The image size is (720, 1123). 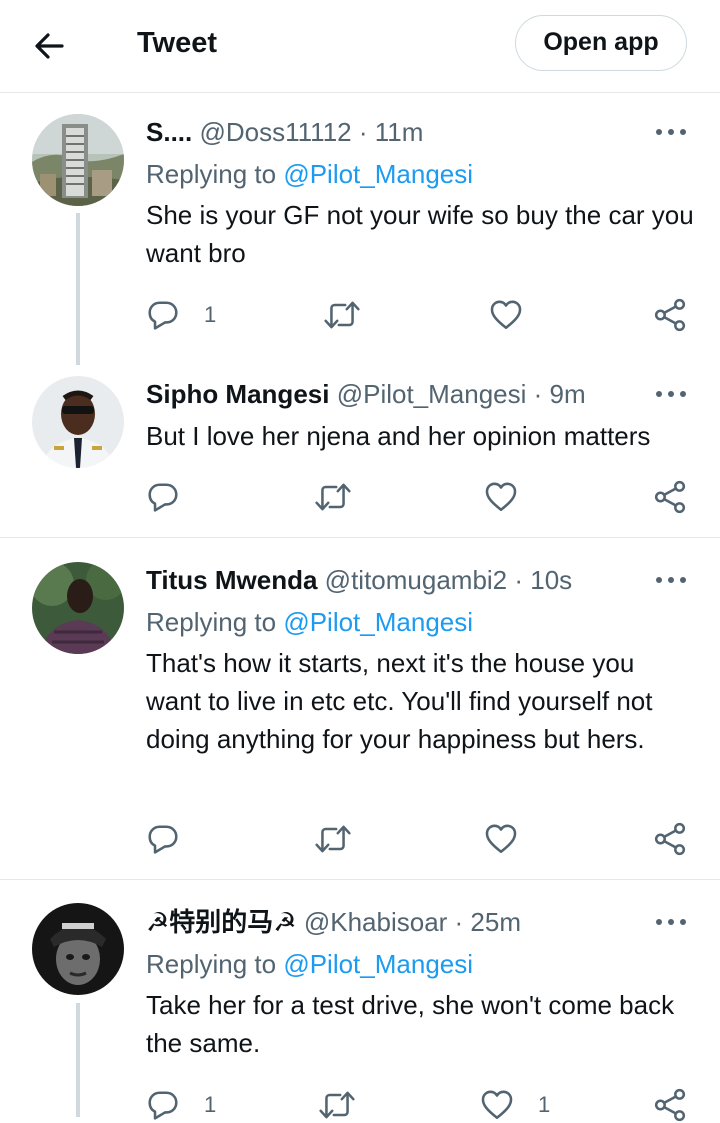 What do you see at coordinates (181, 1105) in the screenshot?
I see `reply-button: 1` at bounding box center [181, 1105].